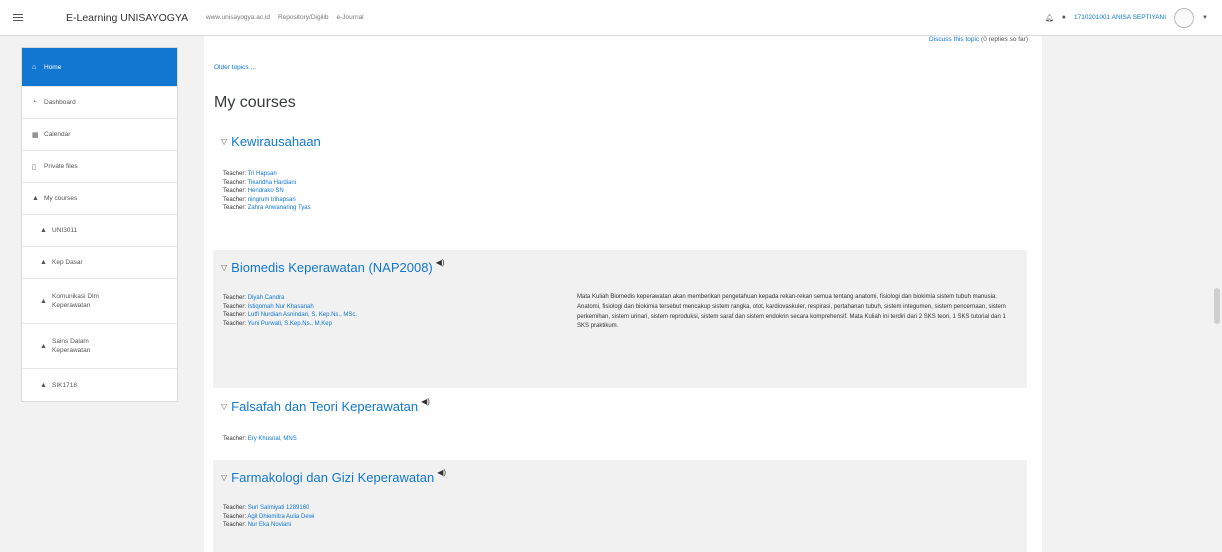  I want to click on teacher-list: Teacher: Ery Khusnal, MNS, so click(260, 439).